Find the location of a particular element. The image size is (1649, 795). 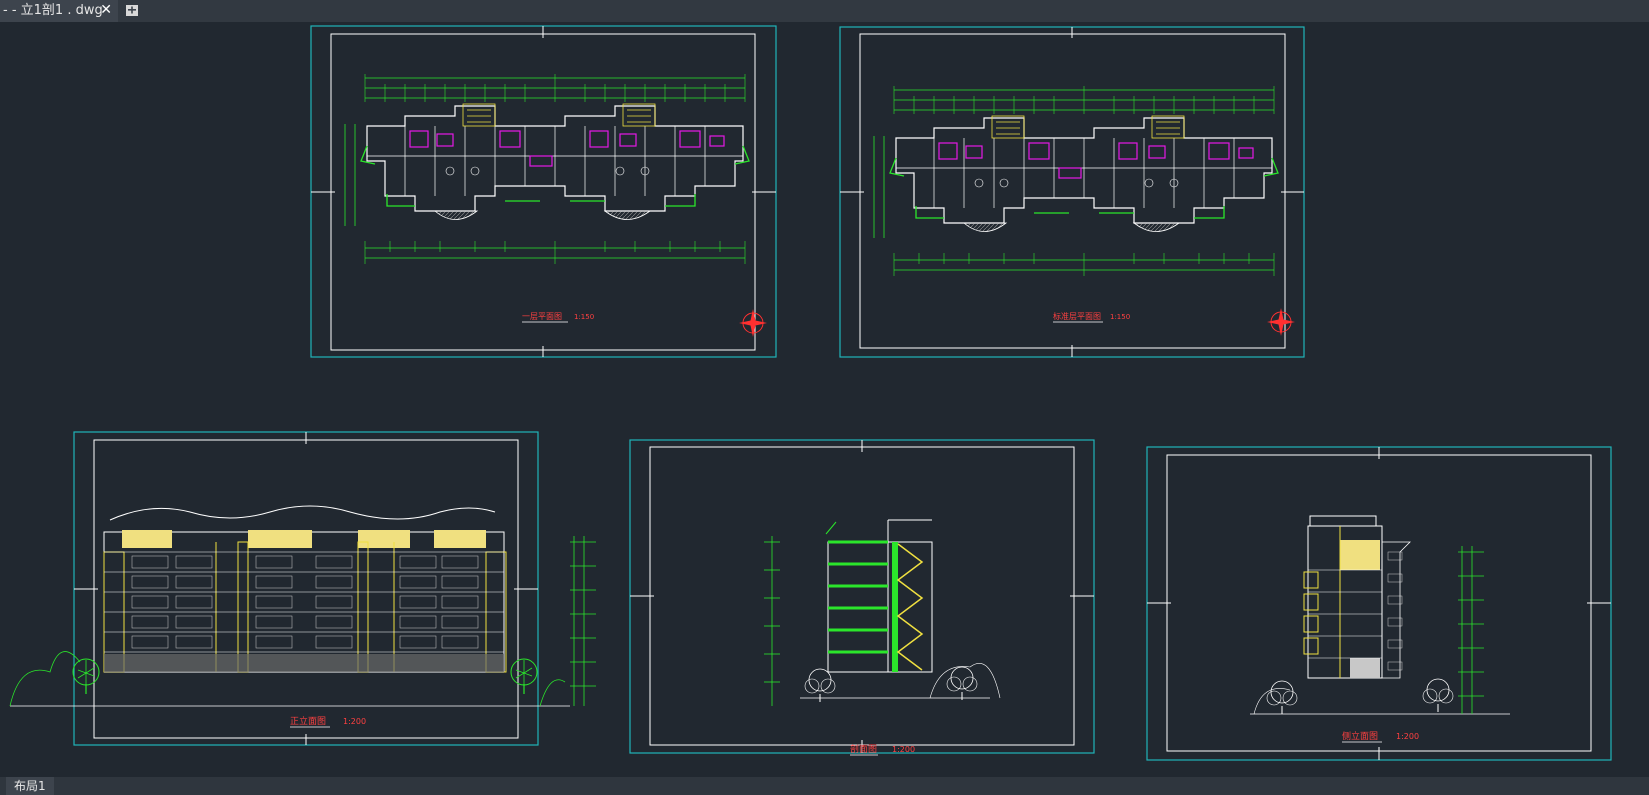

section-title: 剖面图 is located at coordinates (863, 749).